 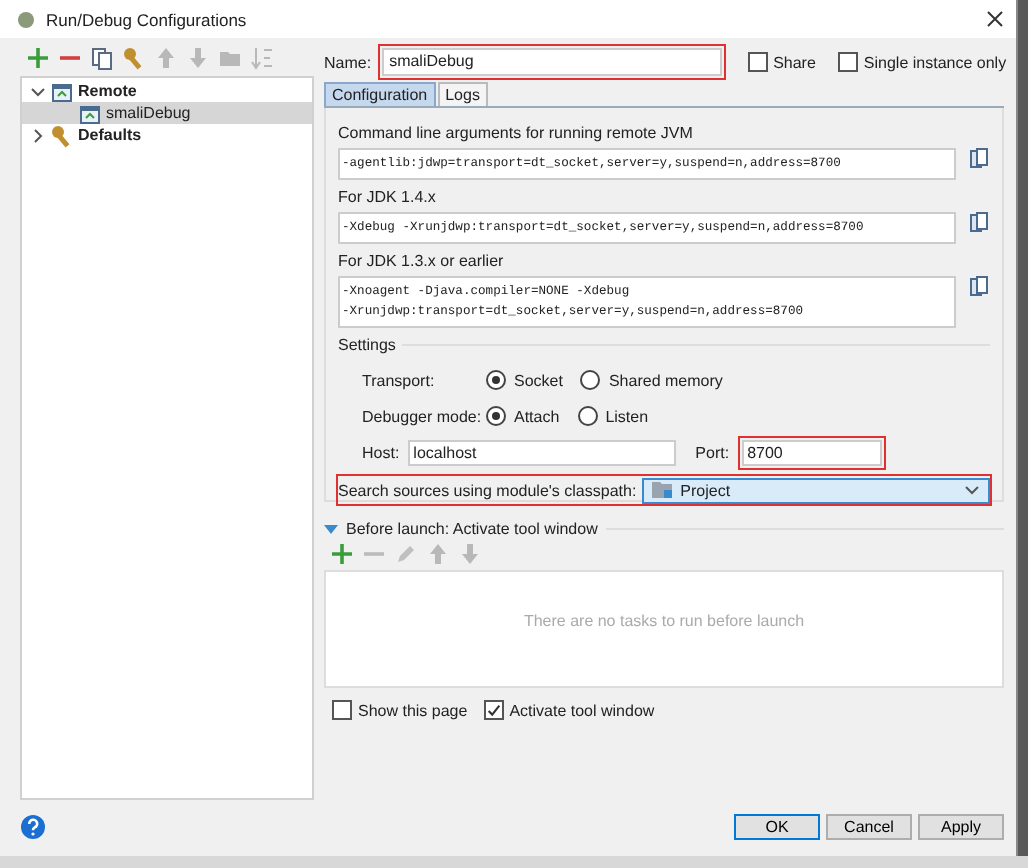 What do you see at coordinates (627, 416) in the screenshot?
I see `radio-label: Listen` at bounding box center [627, 416].